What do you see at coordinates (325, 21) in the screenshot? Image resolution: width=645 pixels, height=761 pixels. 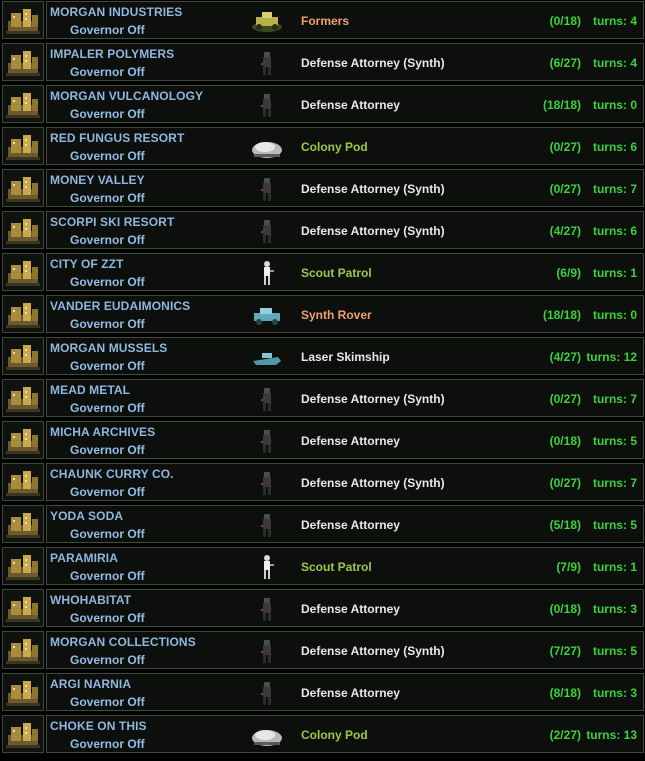 I see `production-unit-name: Formers` at bounding box center [325, 21].